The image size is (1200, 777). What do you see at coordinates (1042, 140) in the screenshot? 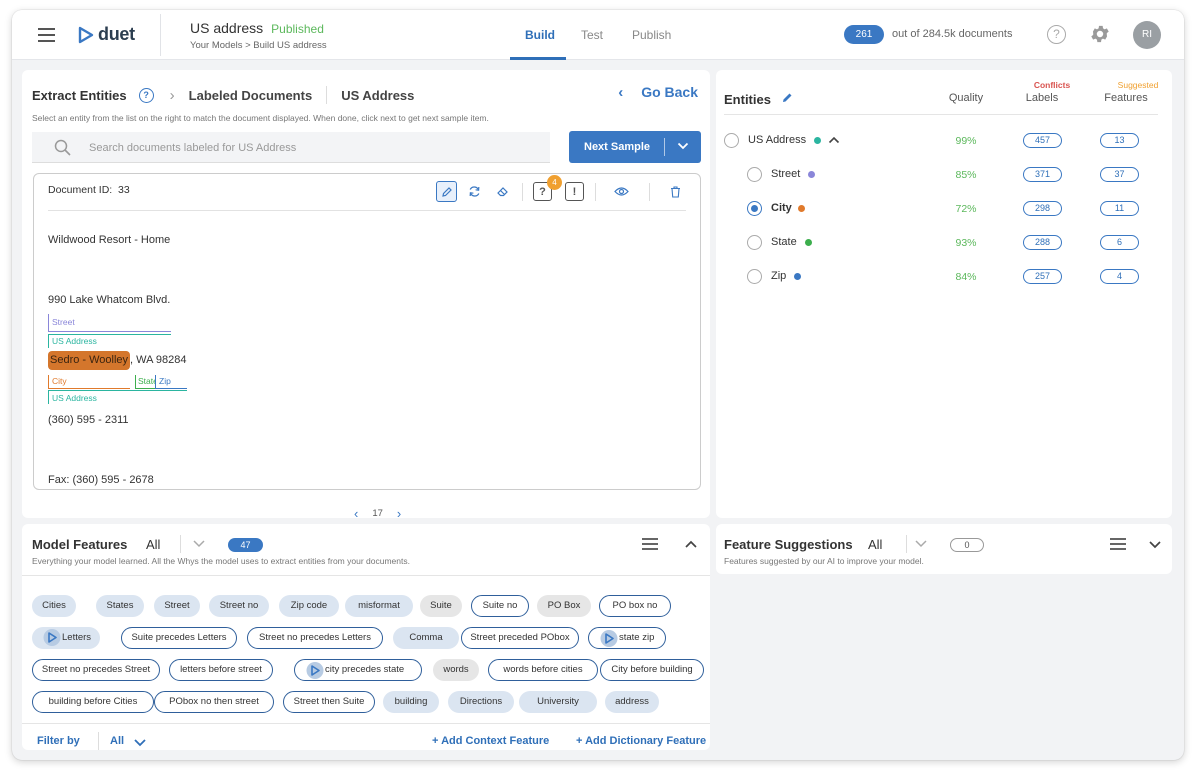
I see `labels-count: 457` at bounding box center [1042, 140].